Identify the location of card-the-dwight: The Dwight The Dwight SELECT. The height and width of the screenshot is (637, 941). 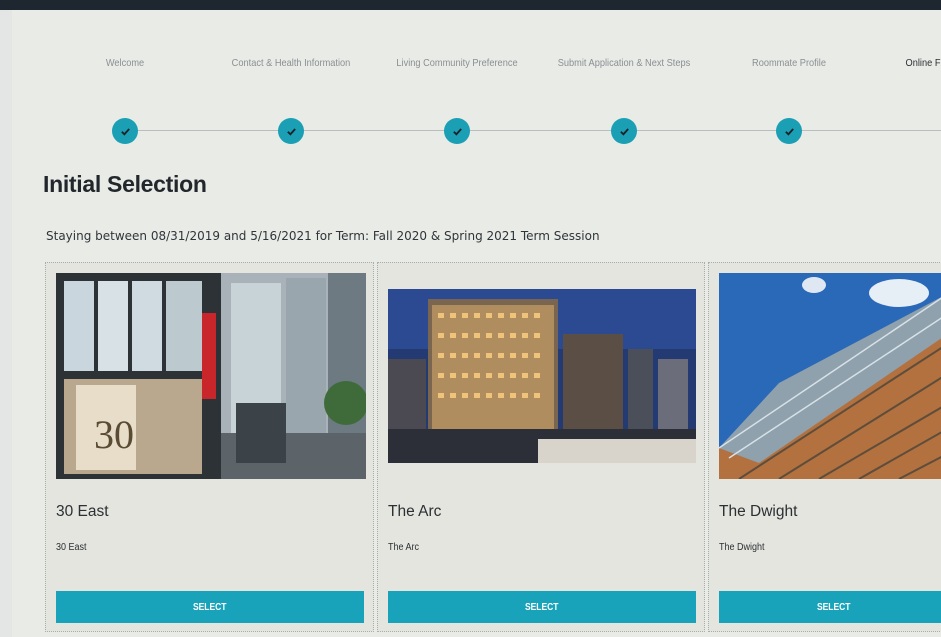
(824, 447).